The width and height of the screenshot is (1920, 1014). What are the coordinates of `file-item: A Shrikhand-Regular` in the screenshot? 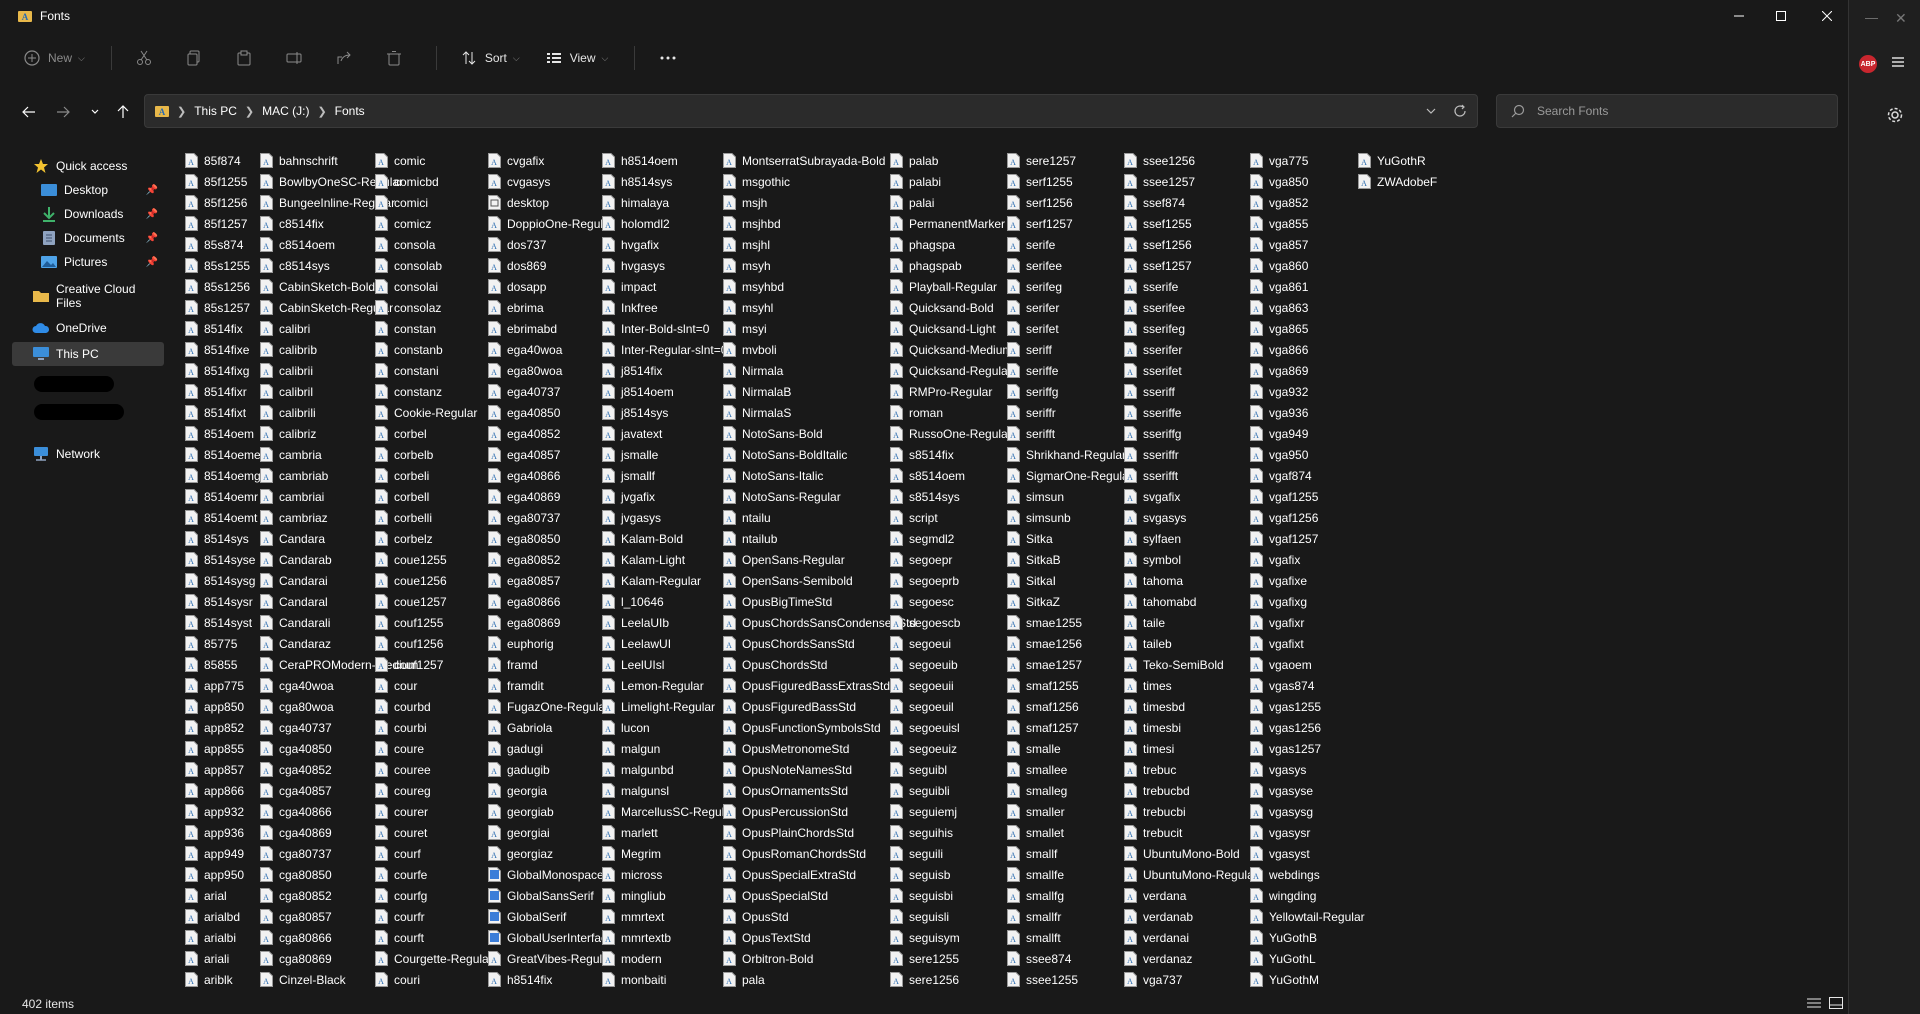 It's located at (1070, 454).